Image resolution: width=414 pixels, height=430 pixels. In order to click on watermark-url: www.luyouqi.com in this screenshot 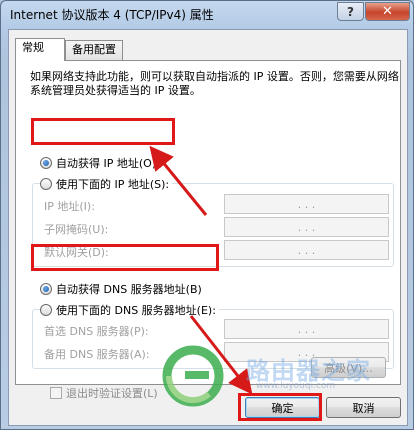, I will do `click(296, 386)`.